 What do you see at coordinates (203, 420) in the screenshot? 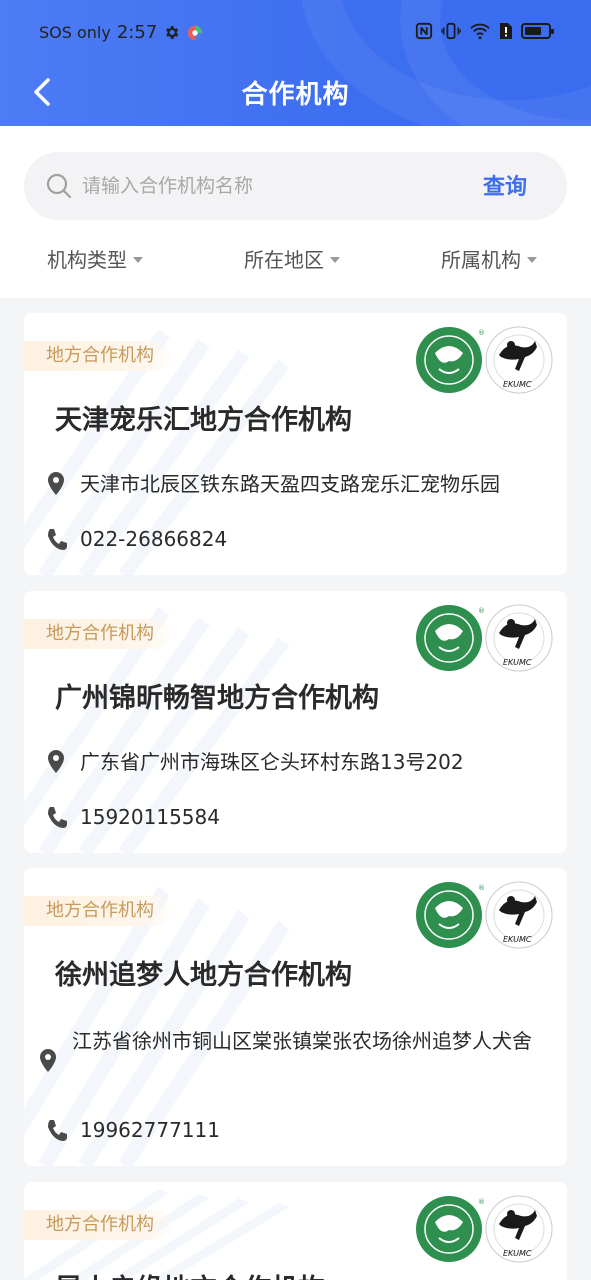
I see `institution-name: 天津宠乐汇地方合作机构` at bounding box center [203, 420].